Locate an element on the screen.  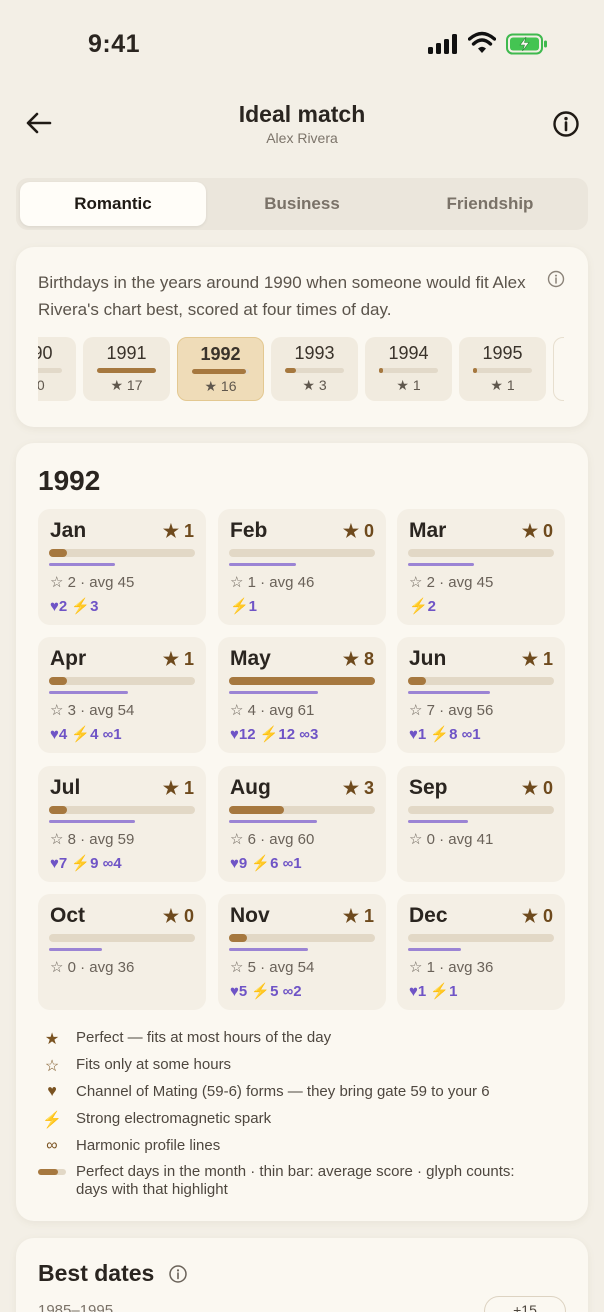
year-label: 1995 is located at coordinates (502, 353).